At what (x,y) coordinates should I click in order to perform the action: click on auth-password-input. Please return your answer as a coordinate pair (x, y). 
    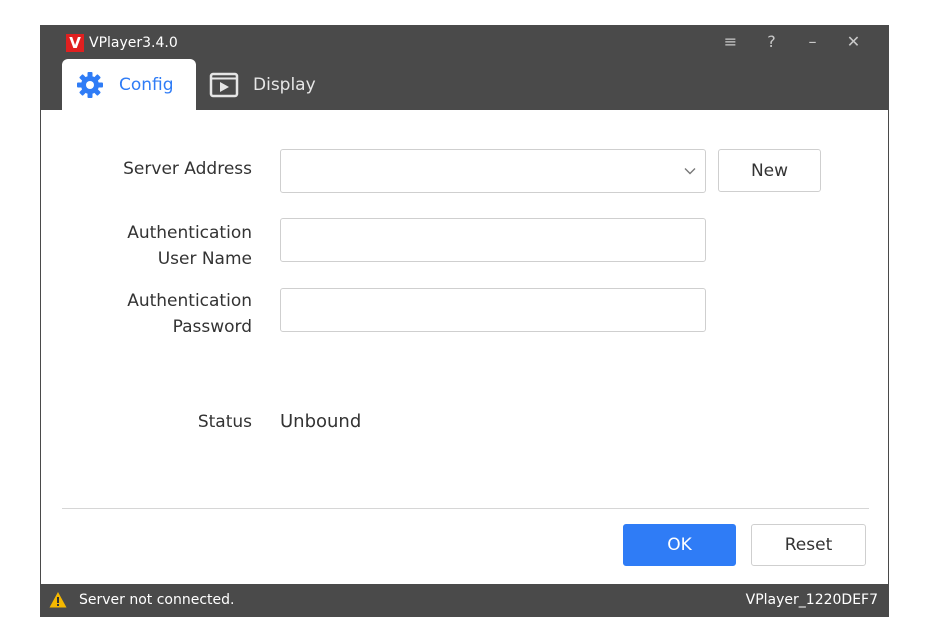
    Looking at the image, I should click on (493, 310).